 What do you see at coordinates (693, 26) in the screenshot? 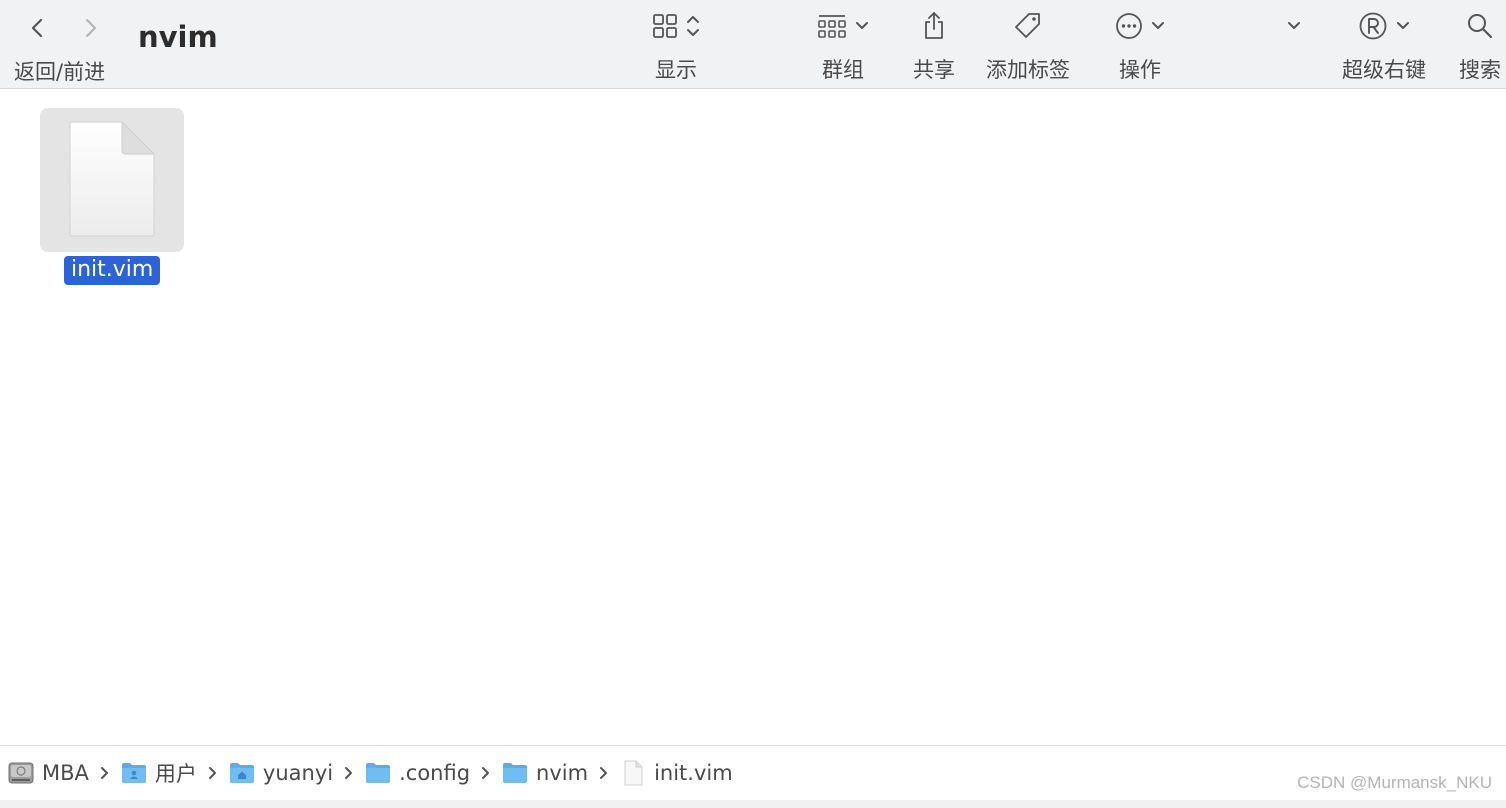
I see `up-down-chevron-icon` at bounding box center [693, 26].